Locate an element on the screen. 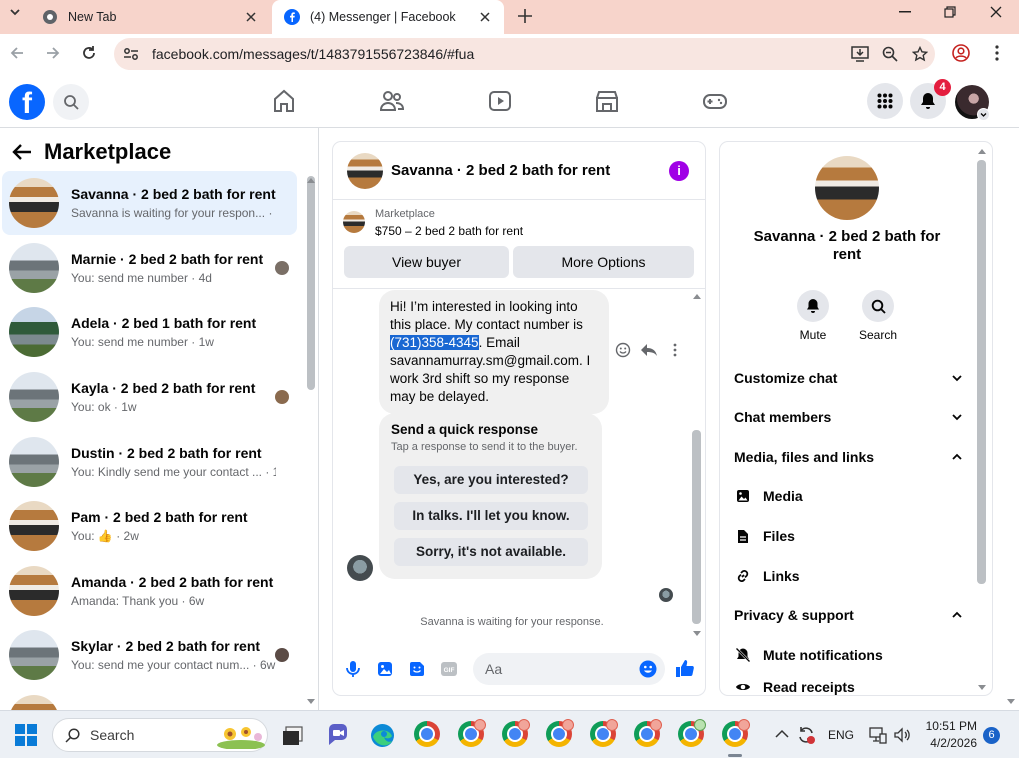 This screenshot has width=1019, height=758. home-icon is located at coordinates (284, 101).